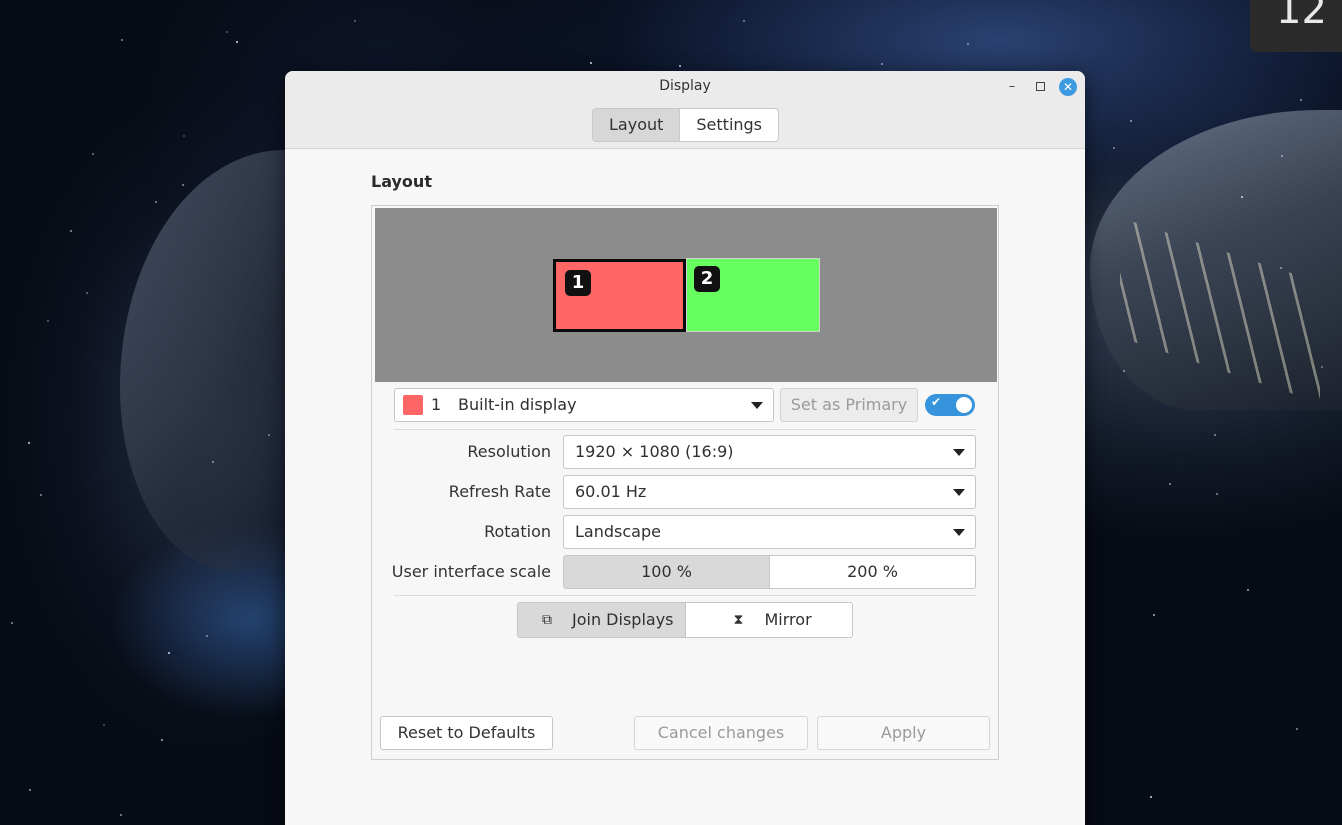 The height and width of the screenshot is (825, 1342). I want to click on monitor-1-badge: 1, so click(578, 283).